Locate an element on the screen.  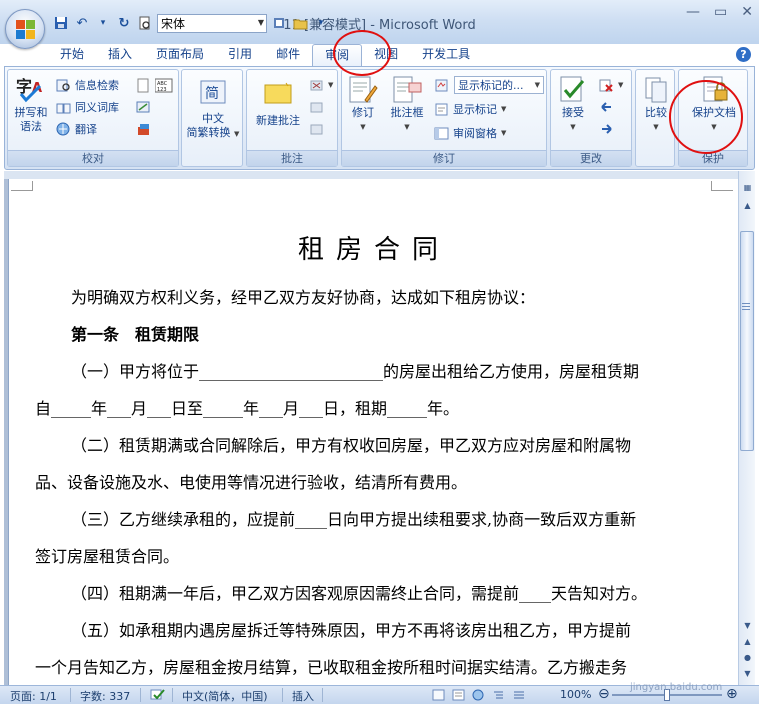
previous-comment-icon is located at coordinates (316, 107).